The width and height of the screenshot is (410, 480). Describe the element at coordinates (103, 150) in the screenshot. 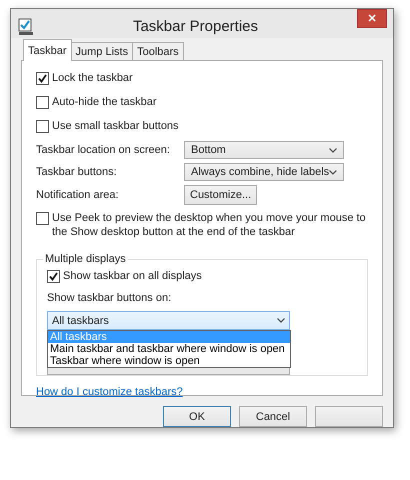

I see `setting-label: Taskbar location on screen:` at that location.